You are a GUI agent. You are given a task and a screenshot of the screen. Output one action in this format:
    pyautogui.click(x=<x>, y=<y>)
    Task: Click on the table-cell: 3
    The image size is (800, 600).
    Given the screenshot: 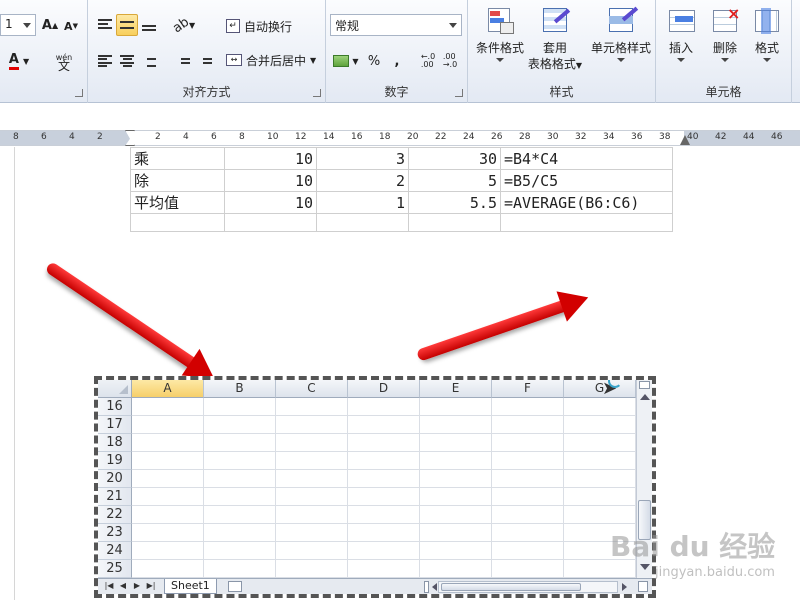 What is the action you would take?
    pyautogui.click(x=362, y=158)
    